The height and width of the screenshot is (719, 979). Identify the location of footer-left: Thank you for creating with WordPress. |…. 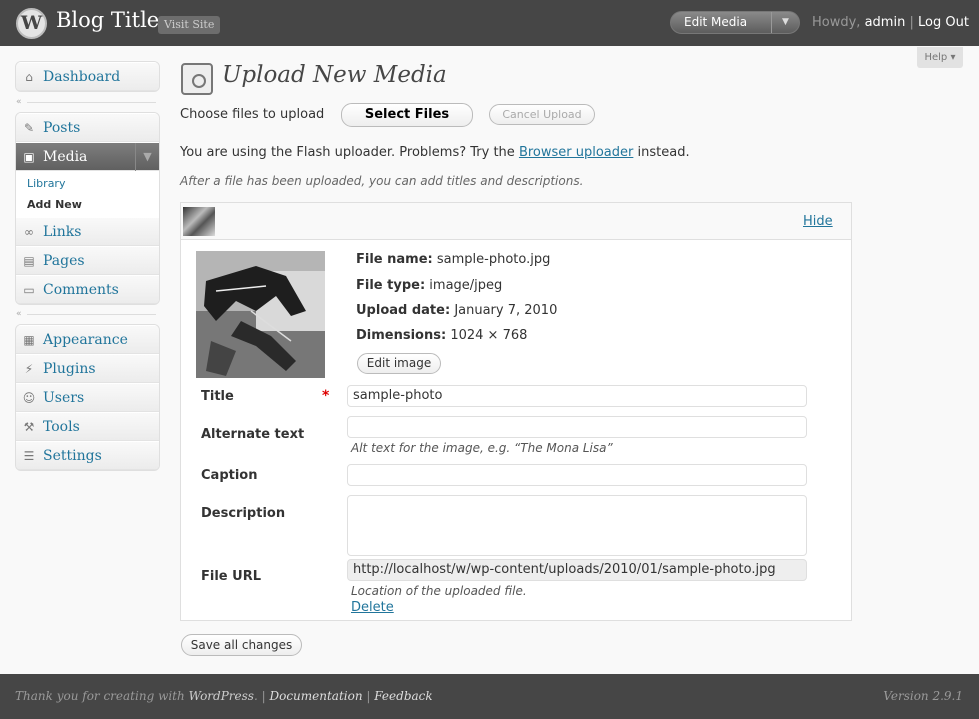
(224, 696).